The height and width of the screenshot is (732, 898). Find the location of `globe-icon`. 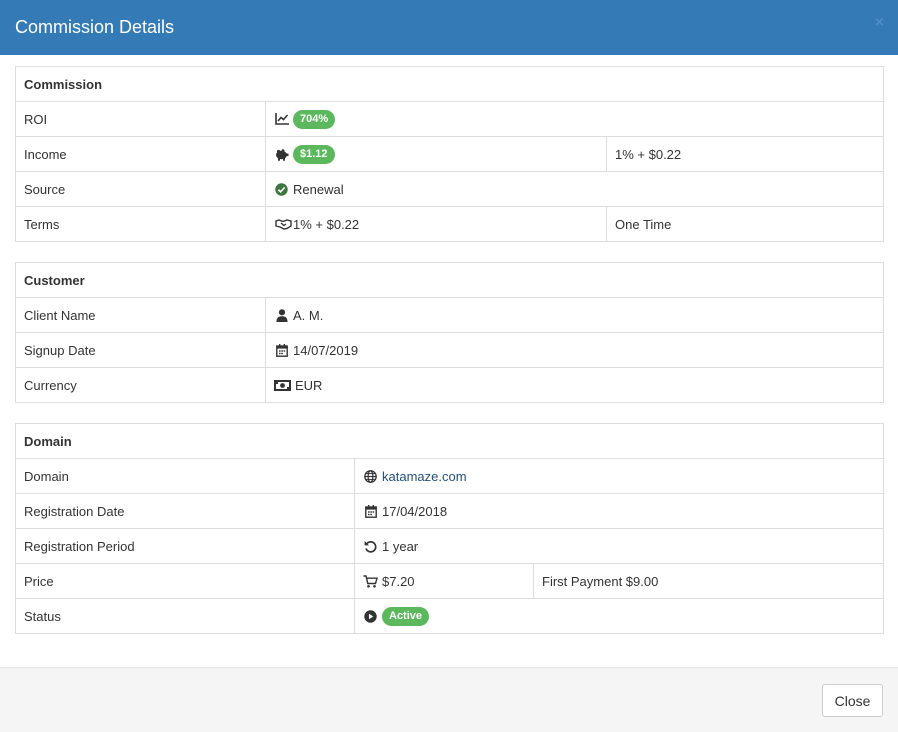

globe-icon is located at coordinates (370, 476).